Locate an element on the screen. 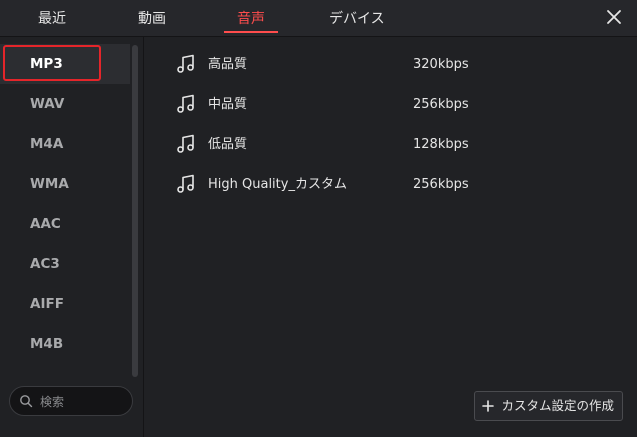 The width and height of the screenshot is (637, 437). tab-audio: 音声 is located at coordinates (251, 18).